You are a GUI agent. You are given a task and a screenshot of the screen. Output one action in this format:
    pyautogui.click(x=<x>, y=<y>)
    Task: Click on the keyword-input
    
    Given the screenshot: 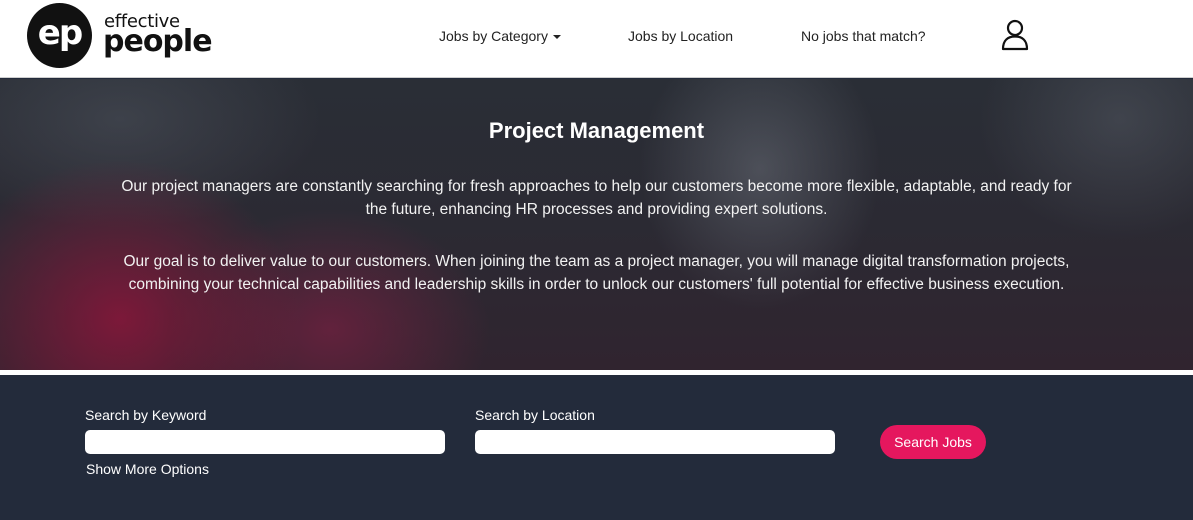 What is the action you would take?
    pyautogui.click(x=265, y=442)
    